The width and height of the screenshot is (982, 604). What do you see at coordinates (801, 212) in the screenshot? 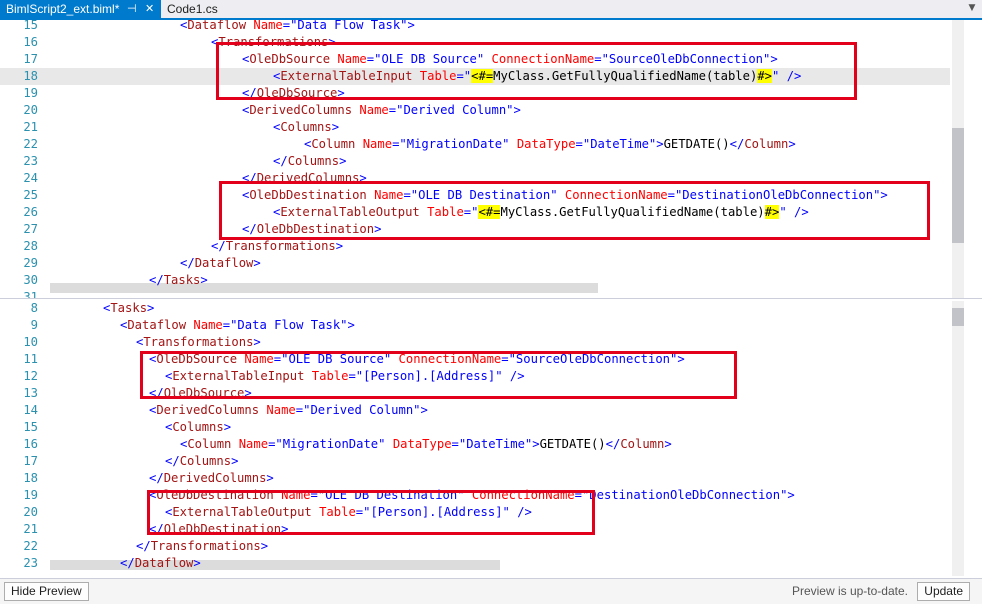
I see `code-token: />` at bounding box center [801, 212].